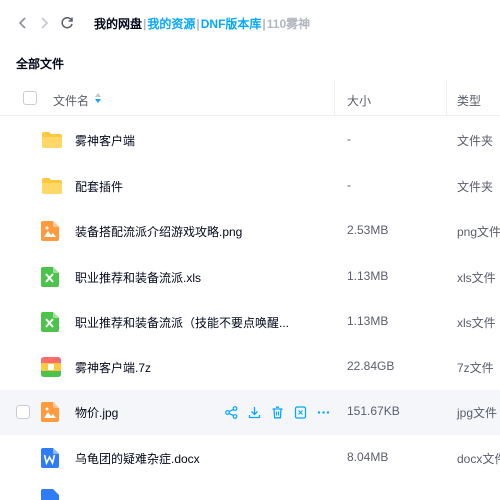 The height and width of the screenshot is (500, 500). What do you see at coordinates (71, 100) in the screenshot?
I see `column-header-name: 文件名` at bounding box center [71, 100].